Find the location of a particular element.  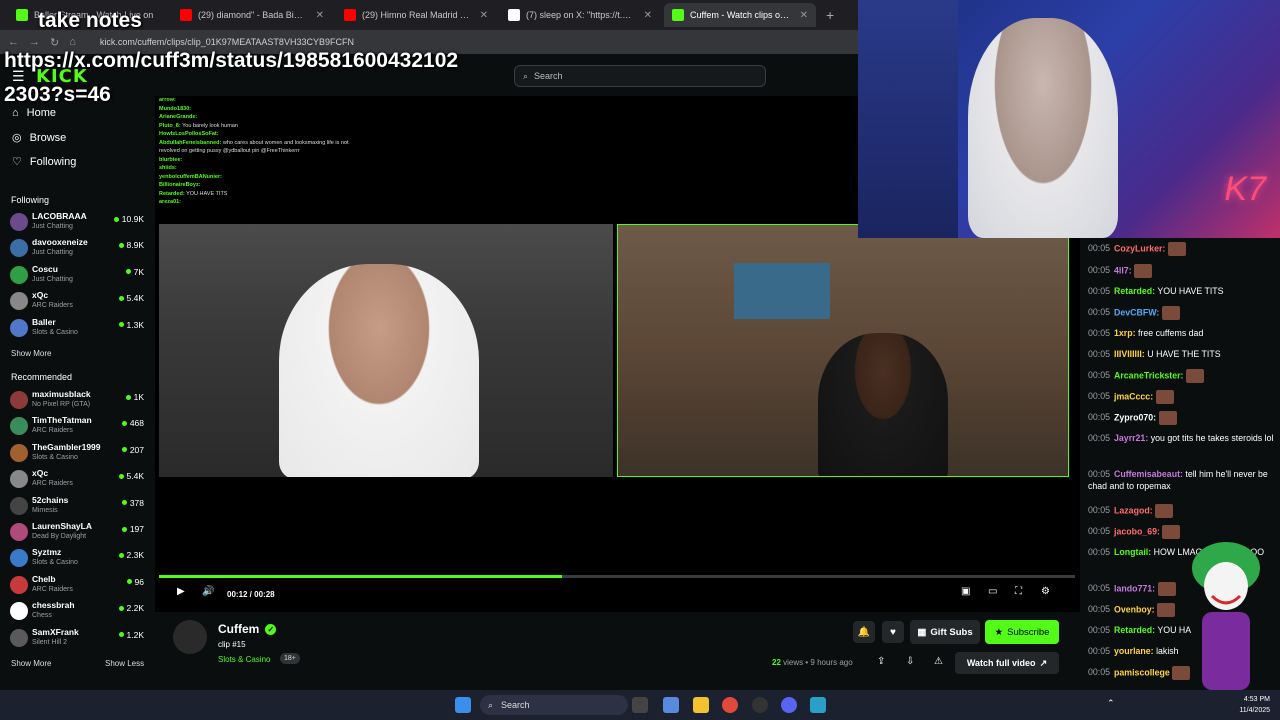

chat-message: 00:05 Lazagod: is located at coordinates (1183, 511).